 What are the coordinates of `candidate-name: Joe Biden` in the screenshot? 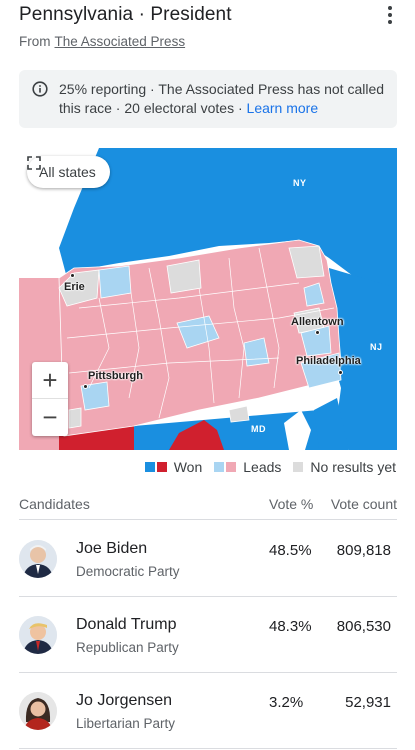 It's located at (112, 548).